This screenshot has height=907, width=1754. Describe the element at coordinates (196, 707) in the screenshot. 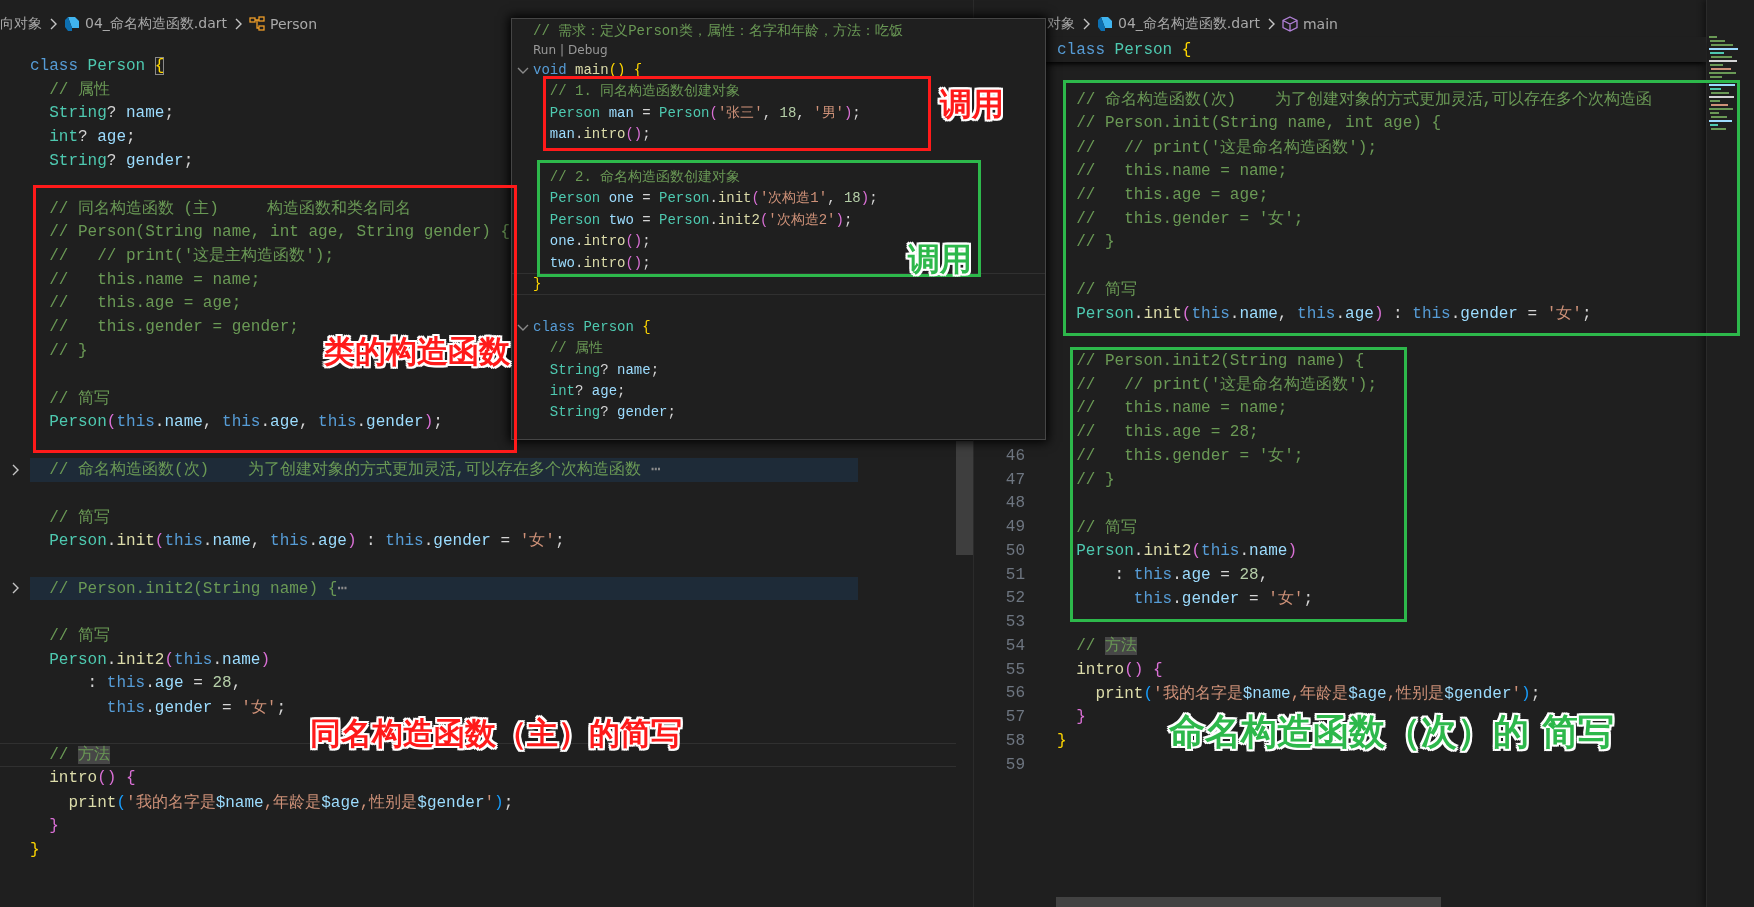

I see `code-line: this.gender = '女';` at that location.